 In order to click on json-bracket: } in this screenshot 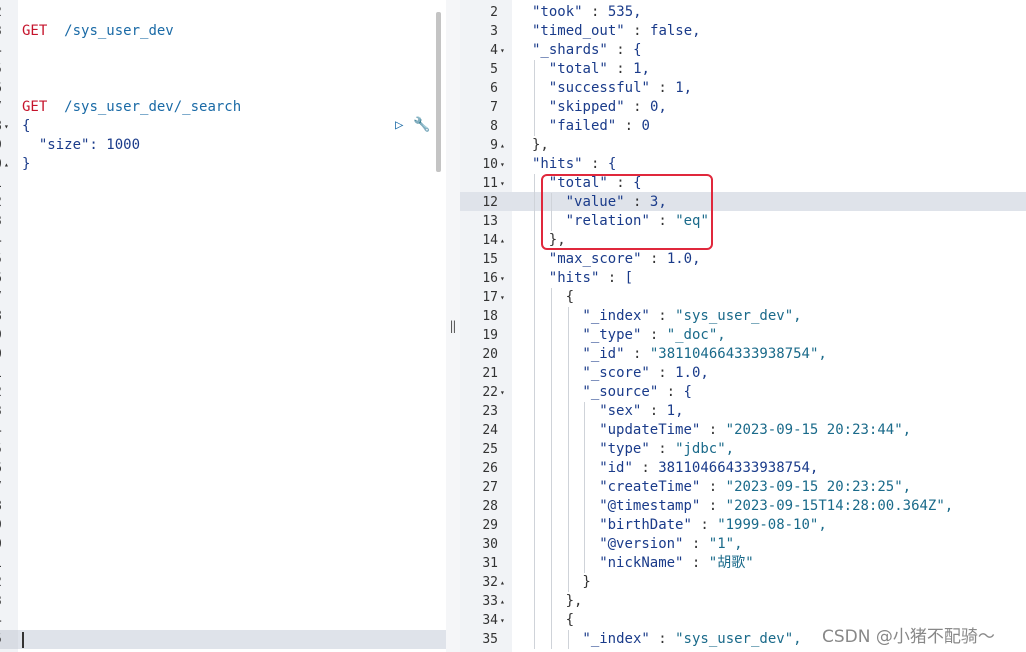, I will do `click(586, 582)`.